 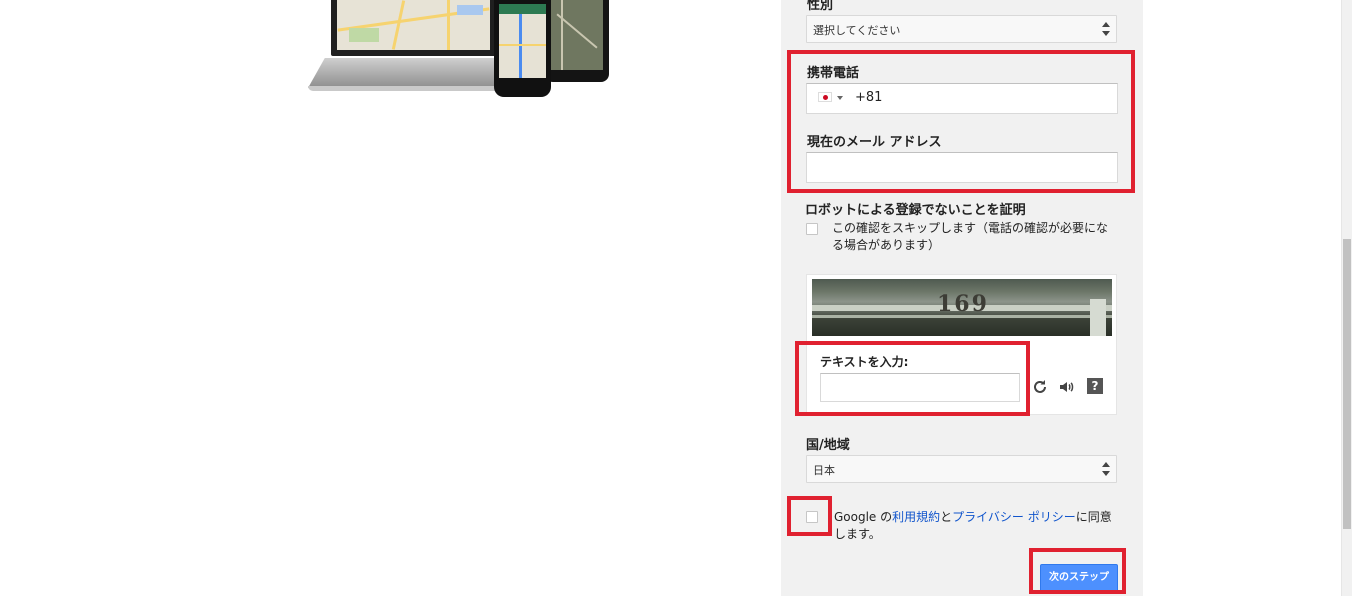 I want to click on country-selected-value: 日本, so click(x=824, y=470).